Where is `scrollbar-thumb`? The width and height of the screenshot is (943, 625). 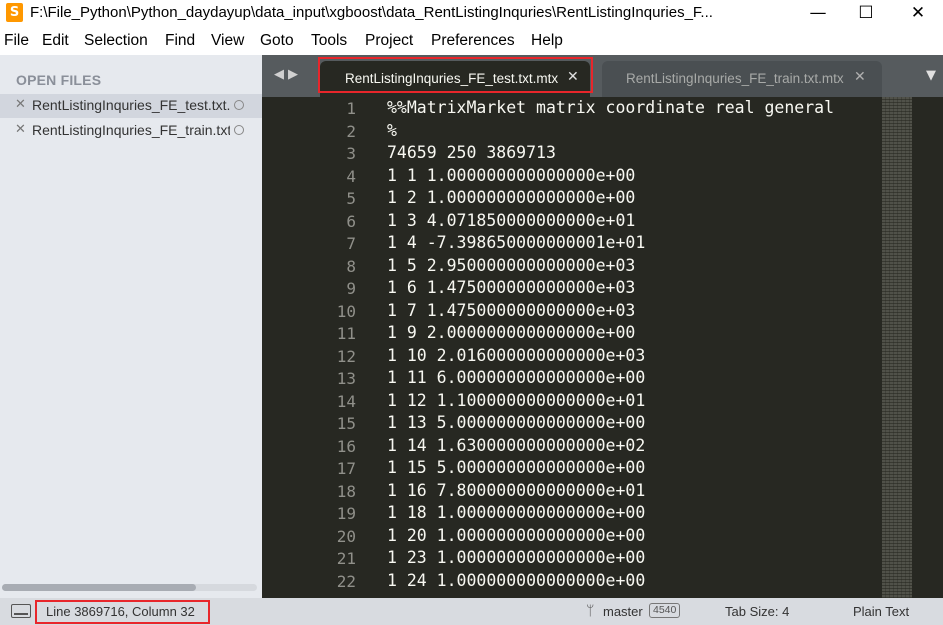 scrollbar-thumb is located at coordinates (99, 587).